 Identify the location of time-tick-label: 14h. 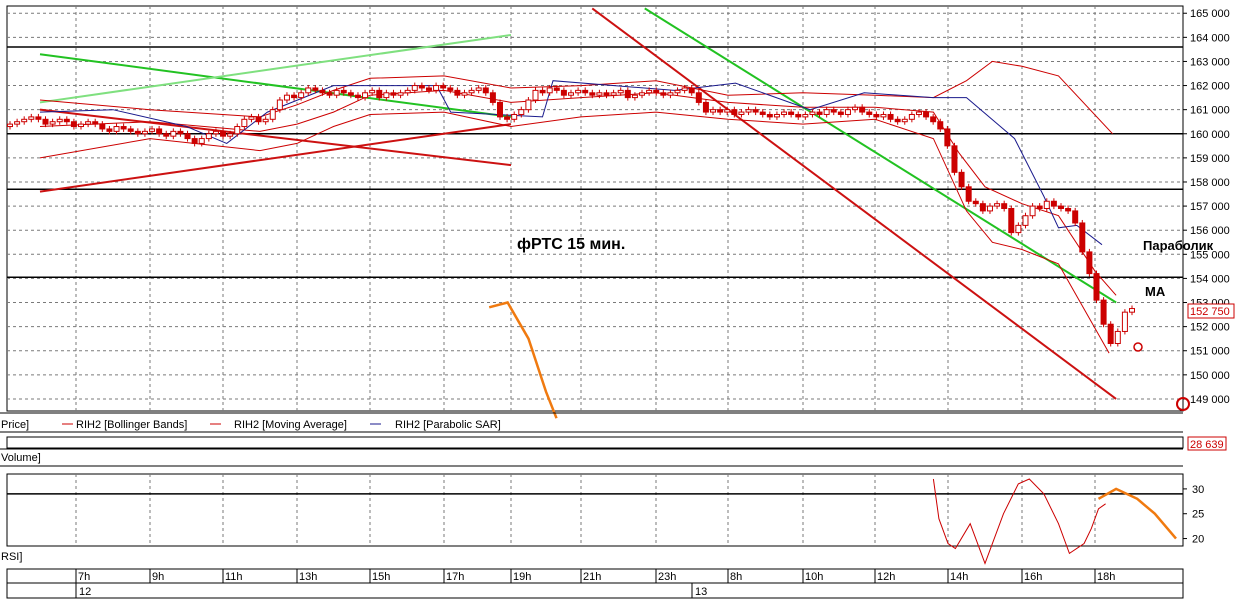
(959, 577).